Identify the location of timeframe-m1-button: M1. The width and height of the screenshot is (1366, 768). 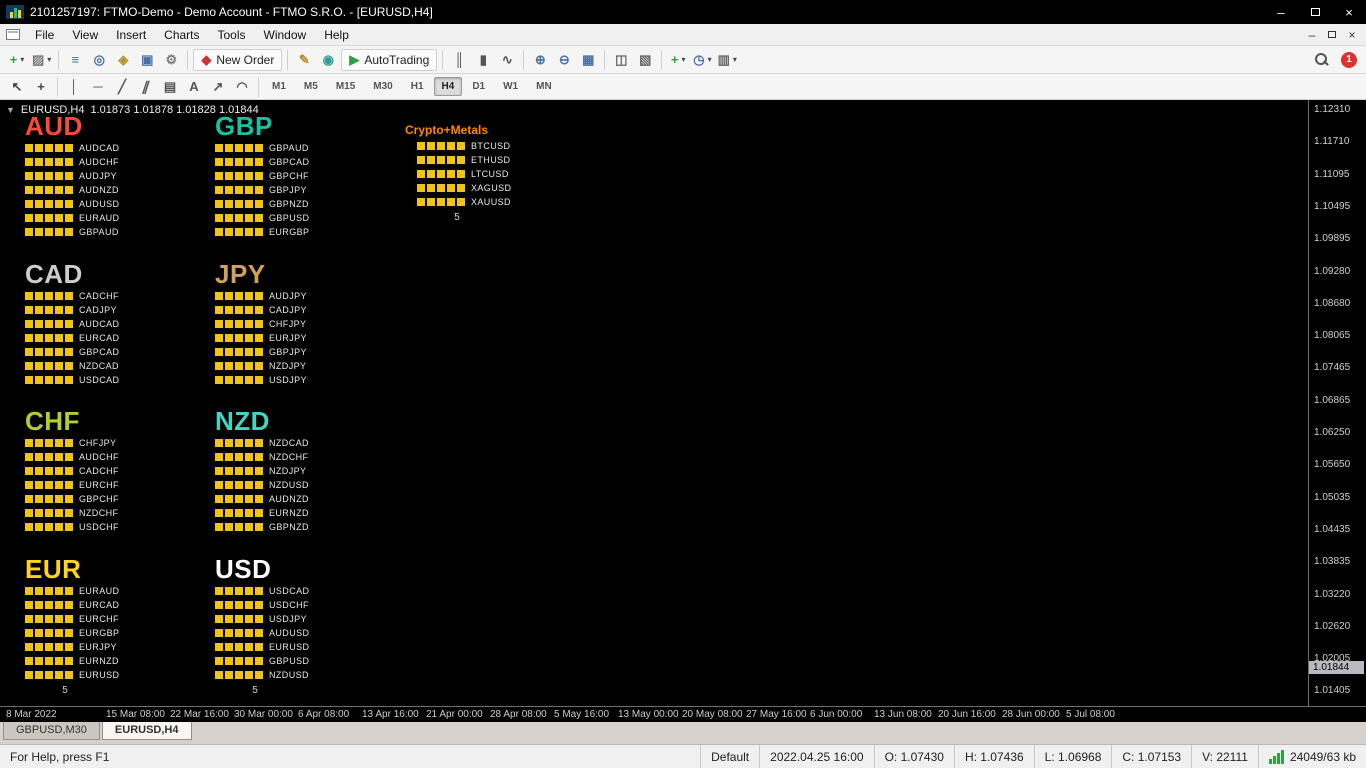
(279, 86).